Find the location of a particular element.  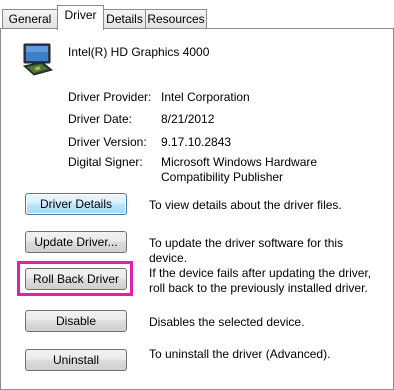

roll-back-driver-button: Roll Back Driver is located at coordinates (76, 279).